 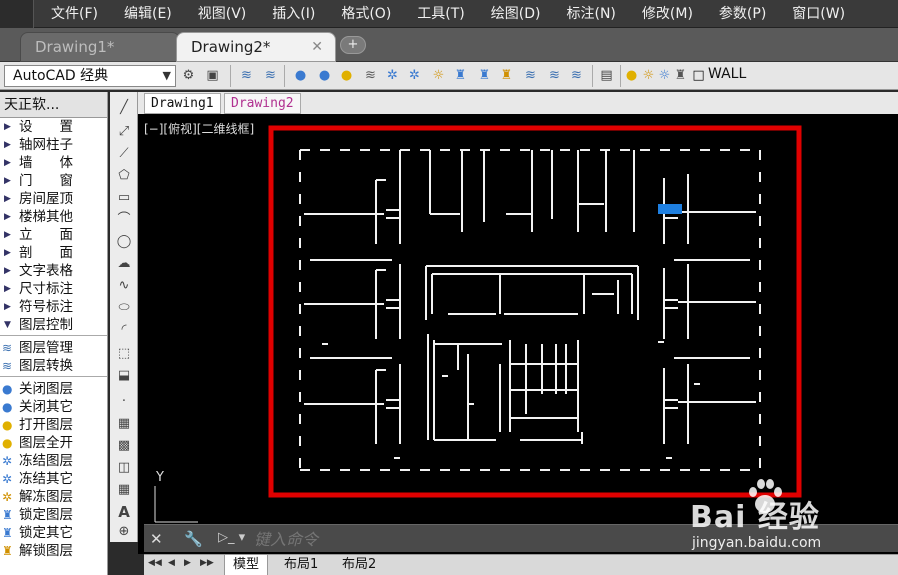 I want to click on layer-manager-icon: ▤, so click(x=606, y=75).